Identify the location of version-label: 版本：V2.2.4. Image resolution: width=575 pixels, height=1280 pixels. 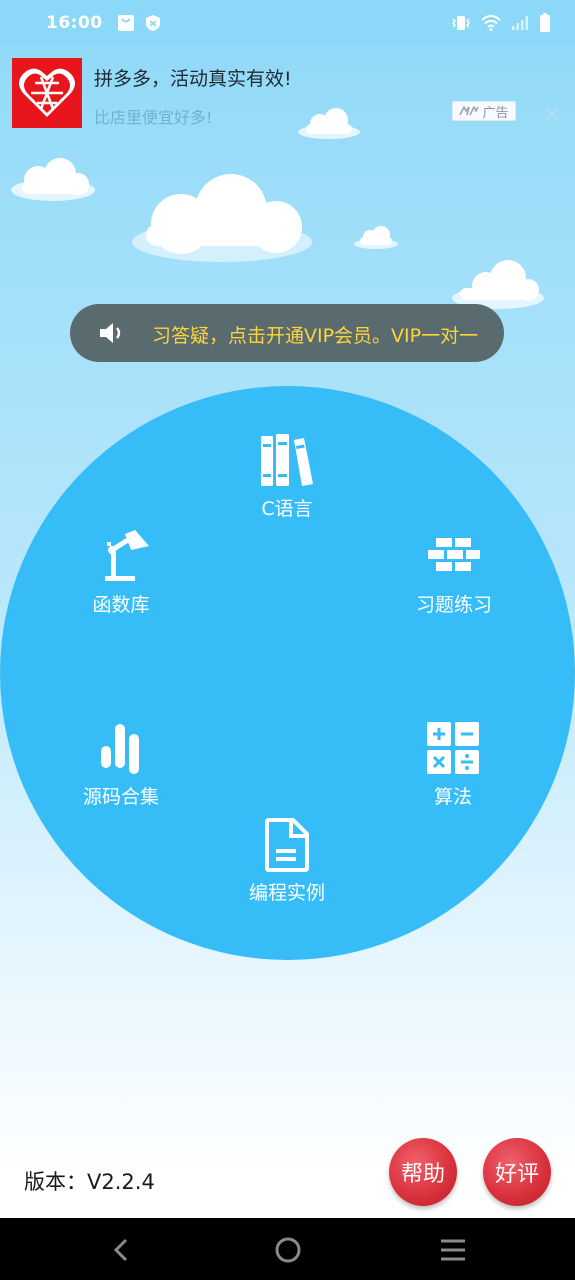
(89, 1182).